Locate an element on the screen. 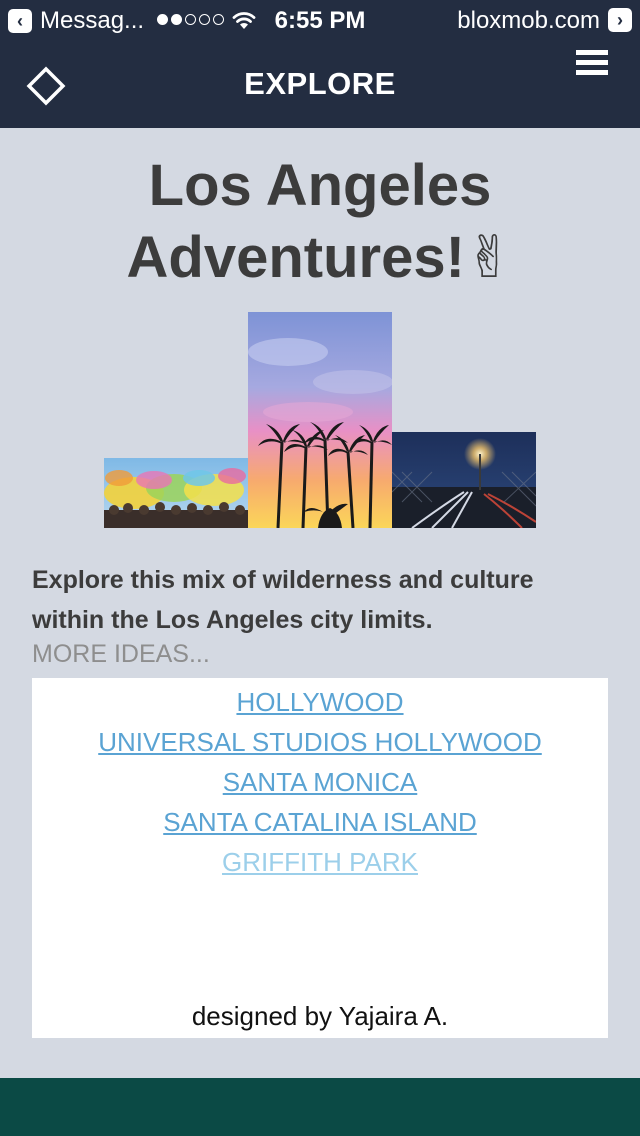 This screenshot has width=640, height=1136. link-universal-studios: UNIVERSAL STUDIOS HOLLYWOOD is located at coordinates (320, 742).